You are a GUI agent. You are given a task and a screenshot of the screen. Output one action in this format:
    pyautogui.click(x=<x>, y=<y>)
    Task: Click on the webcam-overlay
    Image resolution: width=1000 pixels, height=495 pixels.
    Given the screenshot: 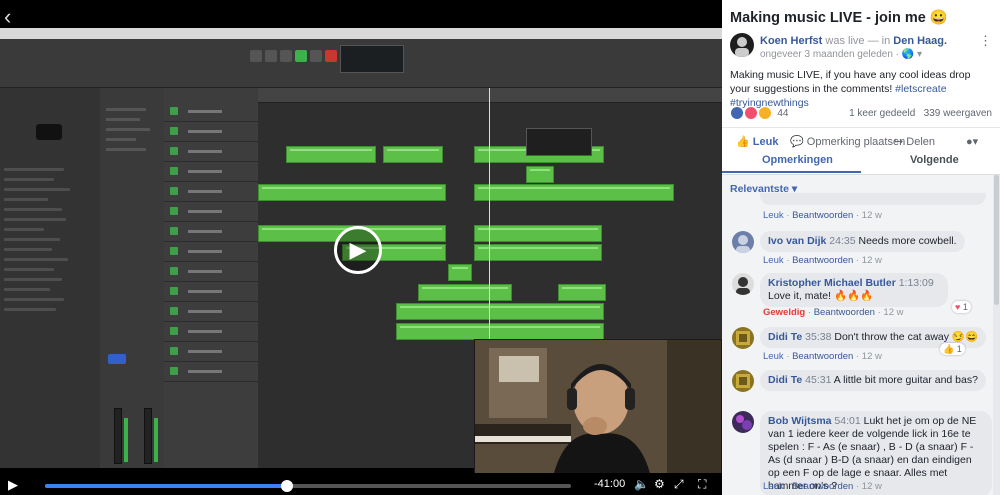 What is the action you would take?
    pyautogui.click(x=598, y=408)
    